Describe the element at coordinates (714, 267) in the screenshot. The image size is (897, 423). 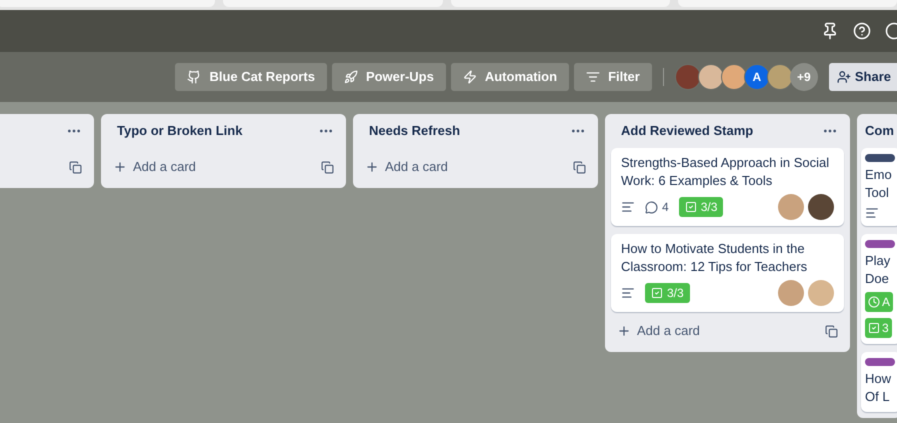
I see `card-title: Classroom: 12 Tips for Teachers` at that location.